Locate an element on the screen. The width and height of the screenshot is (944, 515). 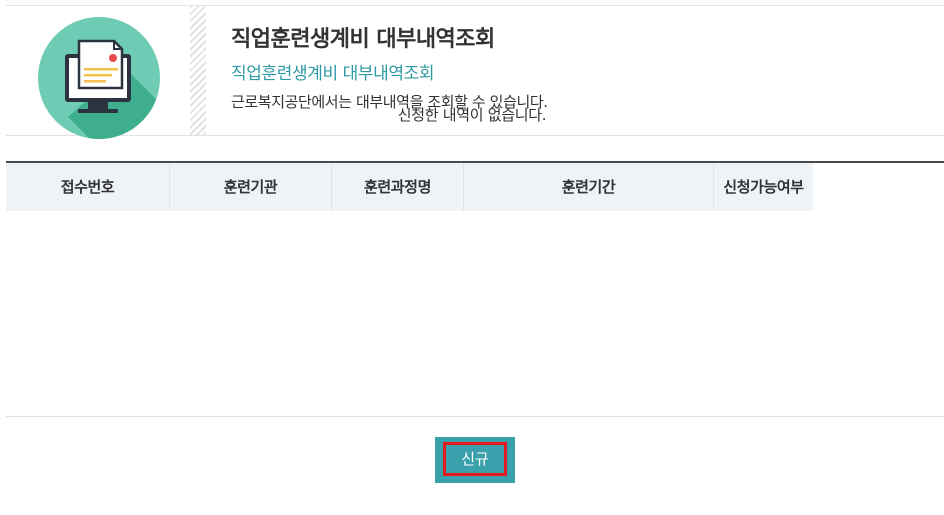
table-header-row: 접수번호 훈련기관 훈련과정명 훈련기간 신청가능여부 is located at coordinates (475, 187).